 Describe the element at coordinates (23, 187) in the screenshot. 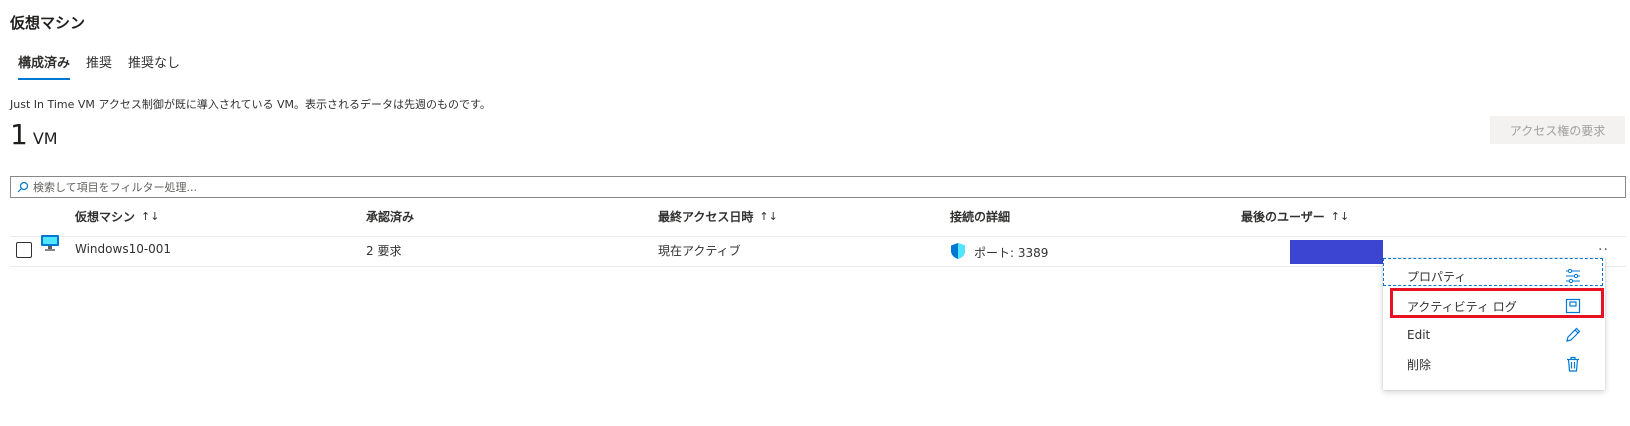

I see `search-icon` at that location.